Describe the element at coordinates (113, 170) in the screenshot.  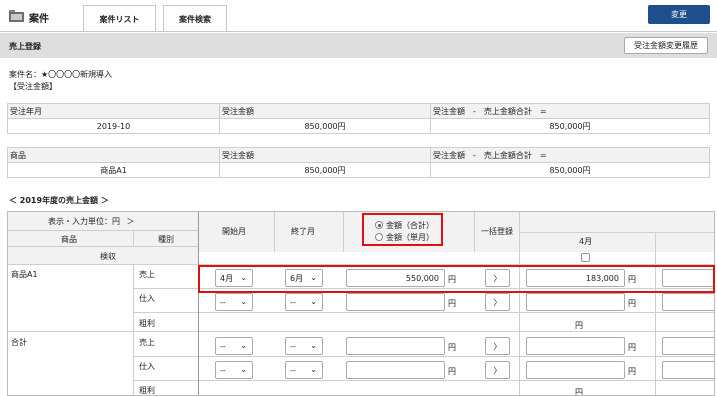
I see `product-name-value: 商品A1` at that location.